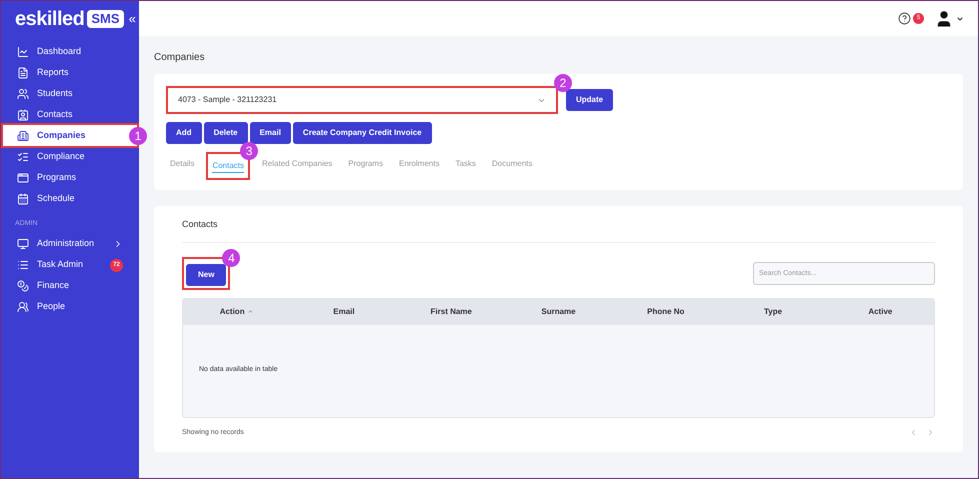 The height and width of the screenshot is (479, 979). What do you see at coordinates (23, 178) in the screenshot?
I see `window-icon` at bounding box center [23, 178].